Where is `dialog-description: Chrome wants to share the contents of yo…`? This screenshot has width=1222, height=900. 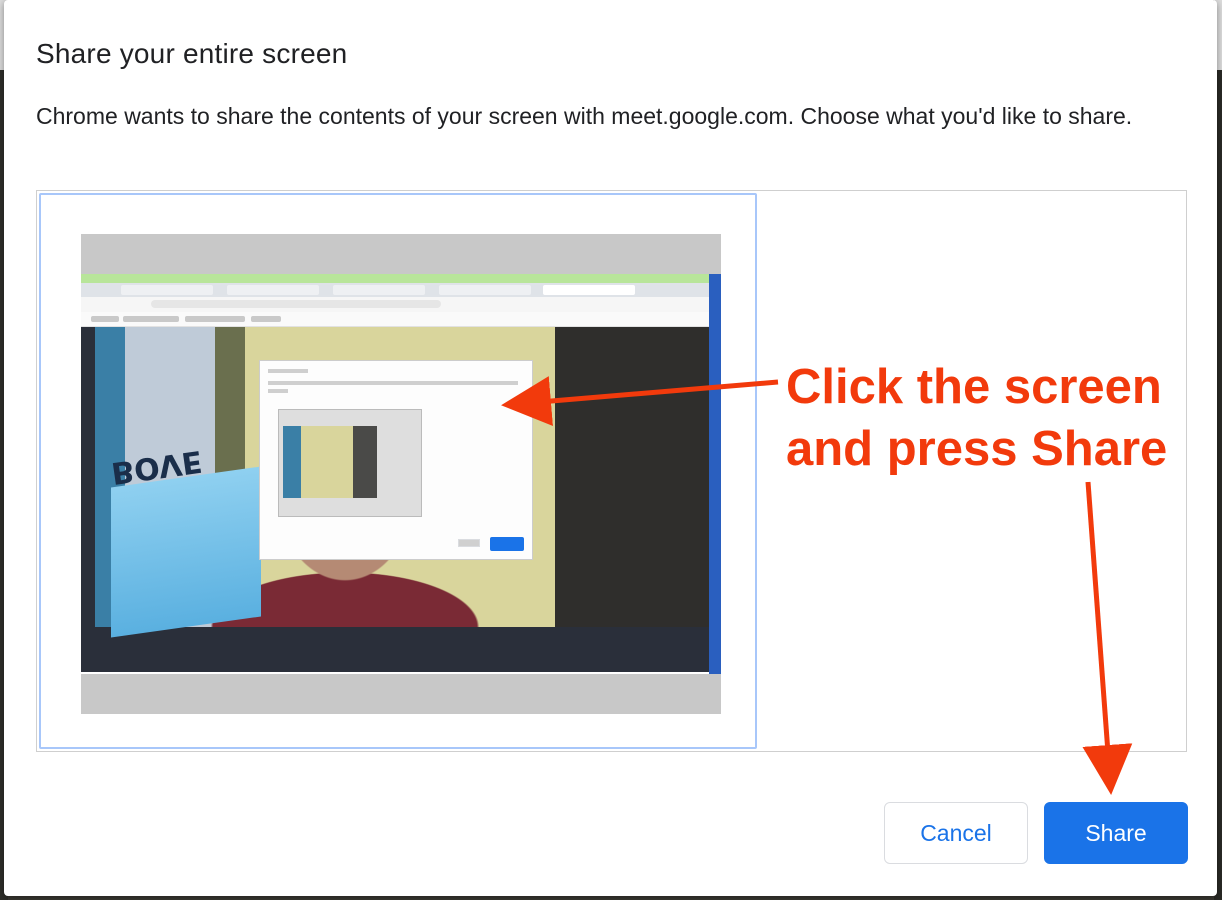
dialog-description: Chrome wants to share the contents of yo… is located at coordinates (584, 116).